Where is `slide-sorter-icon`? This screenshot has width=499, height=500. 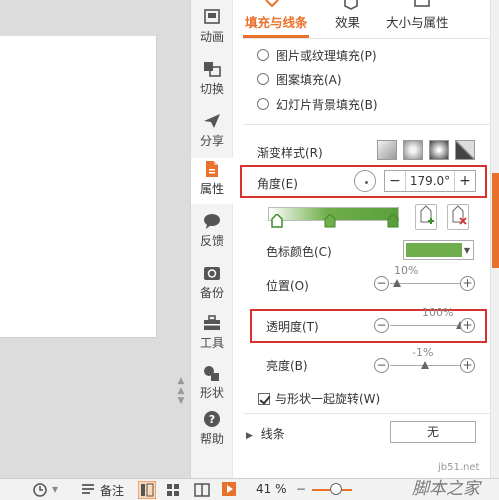 slide-sorter-icon is located at coordinates (173, 490).